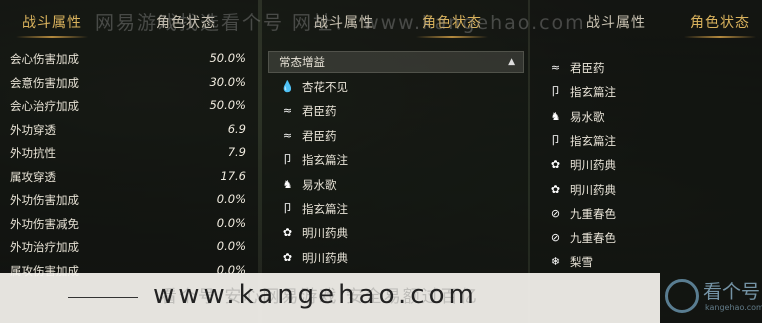 The height and width of the screenshot is (323, 762). What do you see at coordinates (555, 262) in the screenshot?
I see `buff-icon: ❄` at bounding box center [555, 262].